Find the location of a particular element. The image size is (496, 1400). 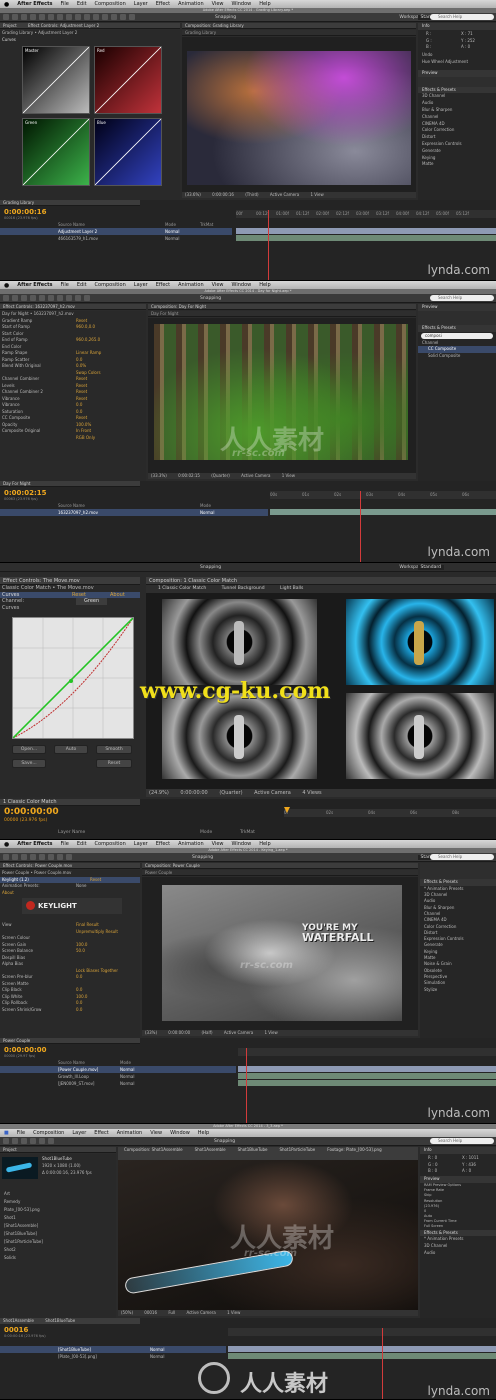

undo-item: Hue Wheel Adjustment is located at coordinates (457, 62).